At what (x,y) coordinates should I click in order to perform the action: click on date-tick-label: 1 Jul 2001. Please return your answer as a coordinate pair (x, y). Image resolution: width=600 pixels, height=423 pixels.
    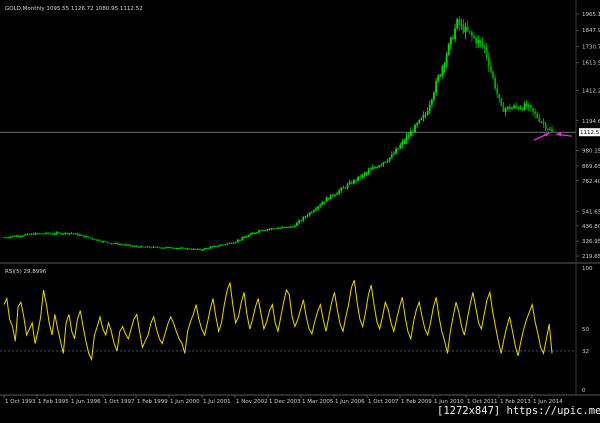
    Looking at the image, I should click on (217, 402).